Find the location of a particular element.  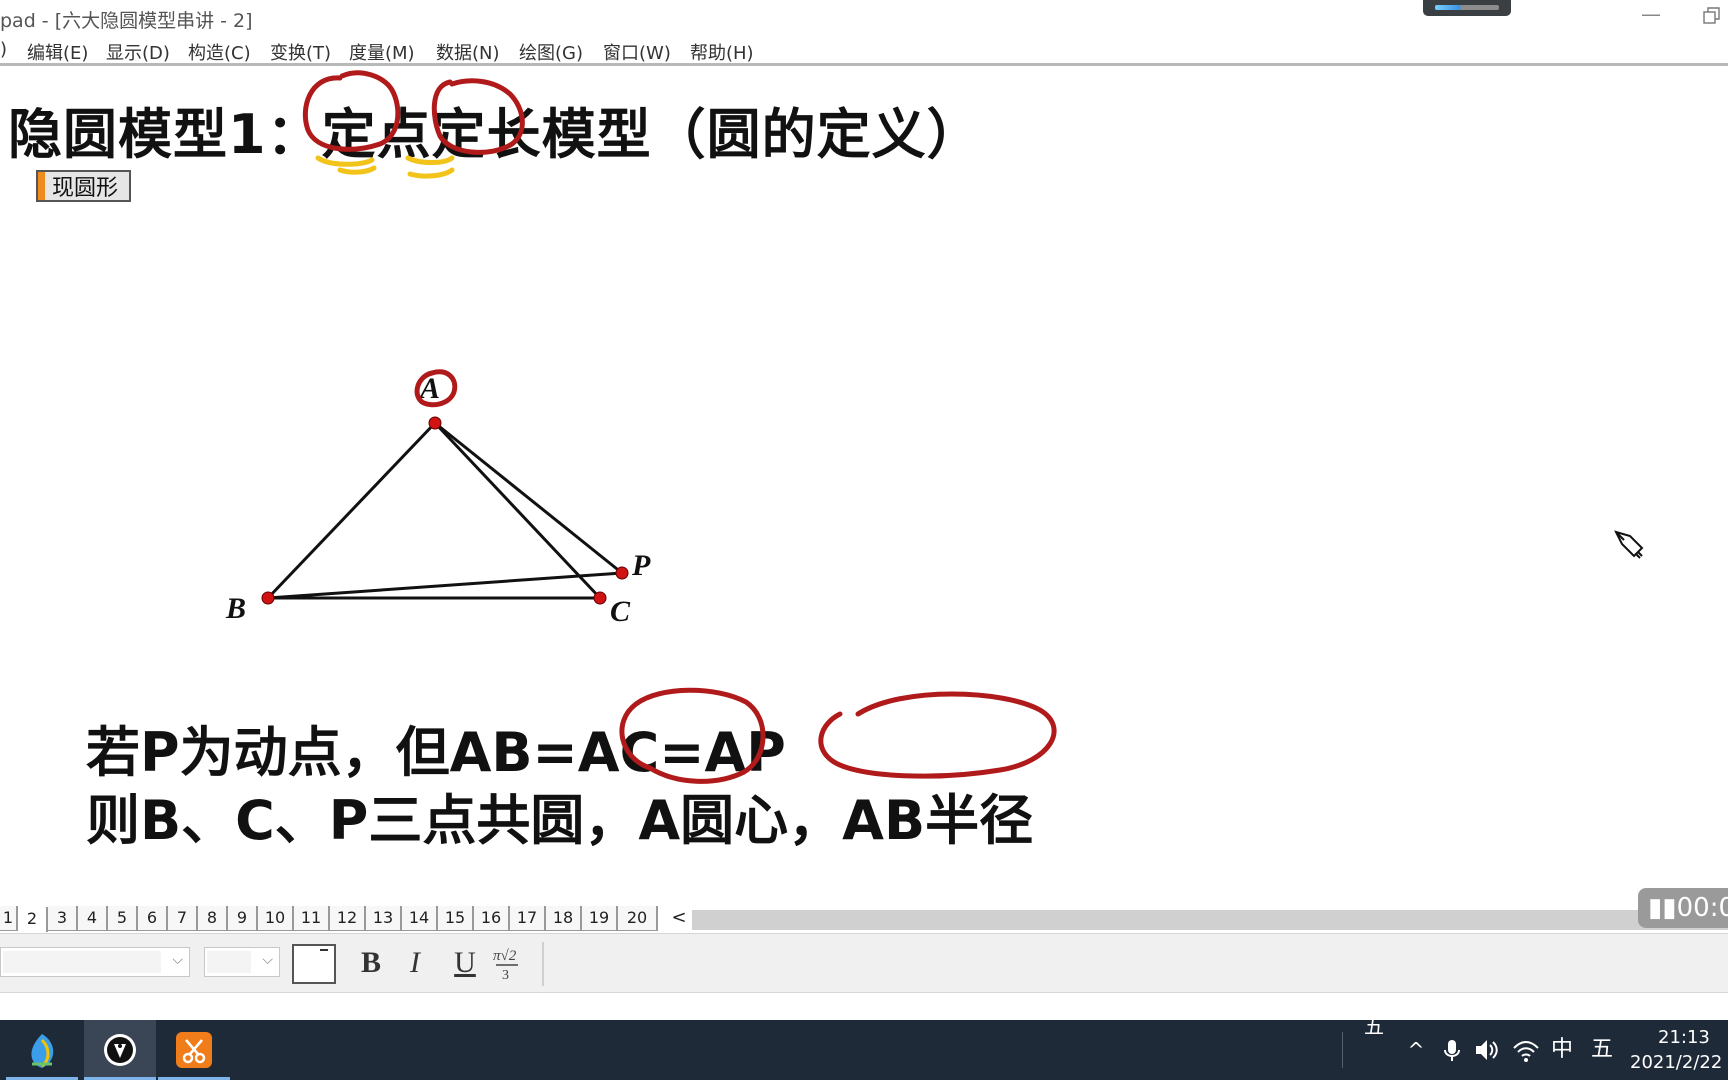

svg-text: π√2 is located at coordinates (505, 956).